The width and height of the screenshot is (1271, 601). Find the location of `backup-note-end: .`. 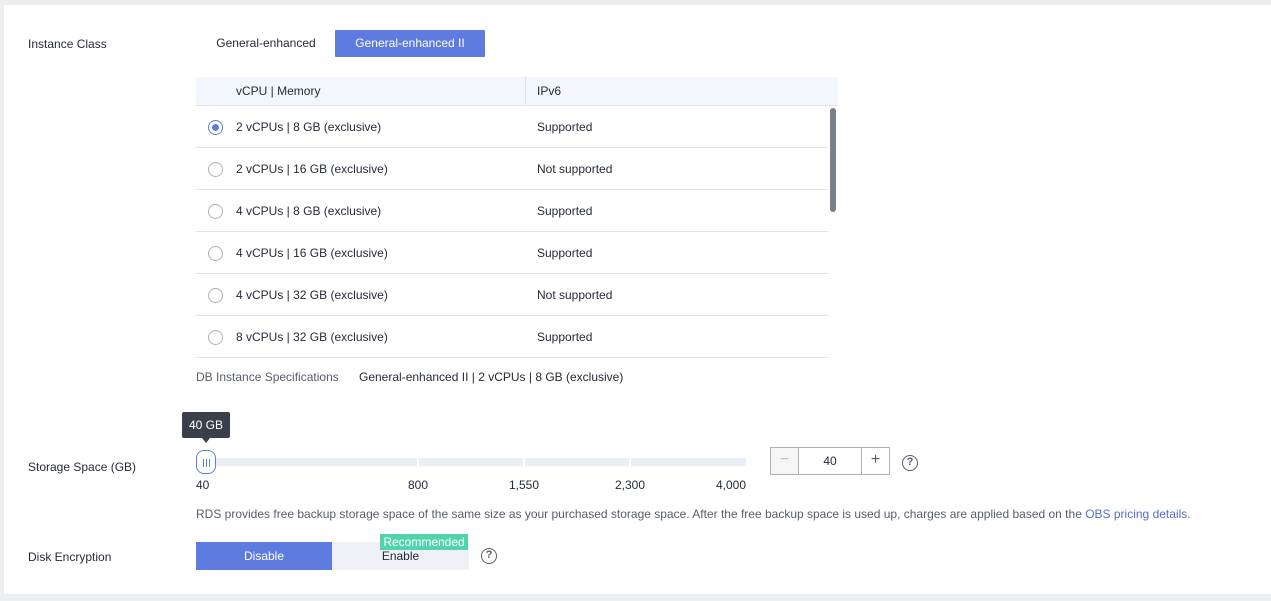

backup-note-end: . is located at coordinates (1189, 514).